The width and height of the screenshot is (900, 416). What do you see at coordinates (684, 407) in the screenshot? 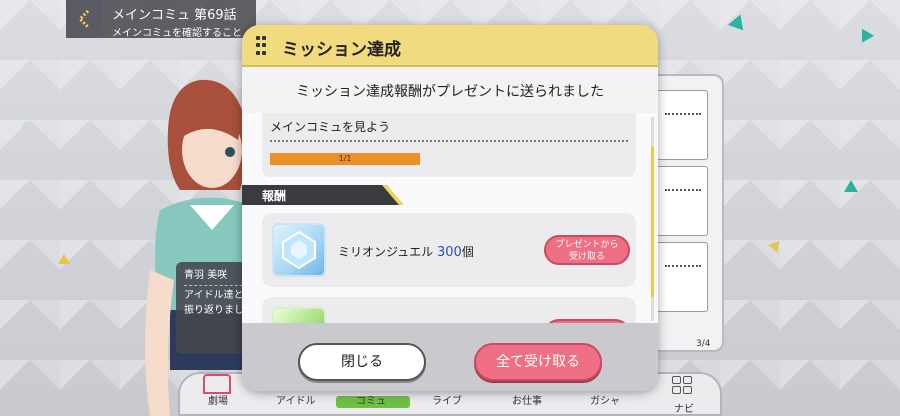
I see `nav-item-navi: ナビ` at bounding box center [684, 407].